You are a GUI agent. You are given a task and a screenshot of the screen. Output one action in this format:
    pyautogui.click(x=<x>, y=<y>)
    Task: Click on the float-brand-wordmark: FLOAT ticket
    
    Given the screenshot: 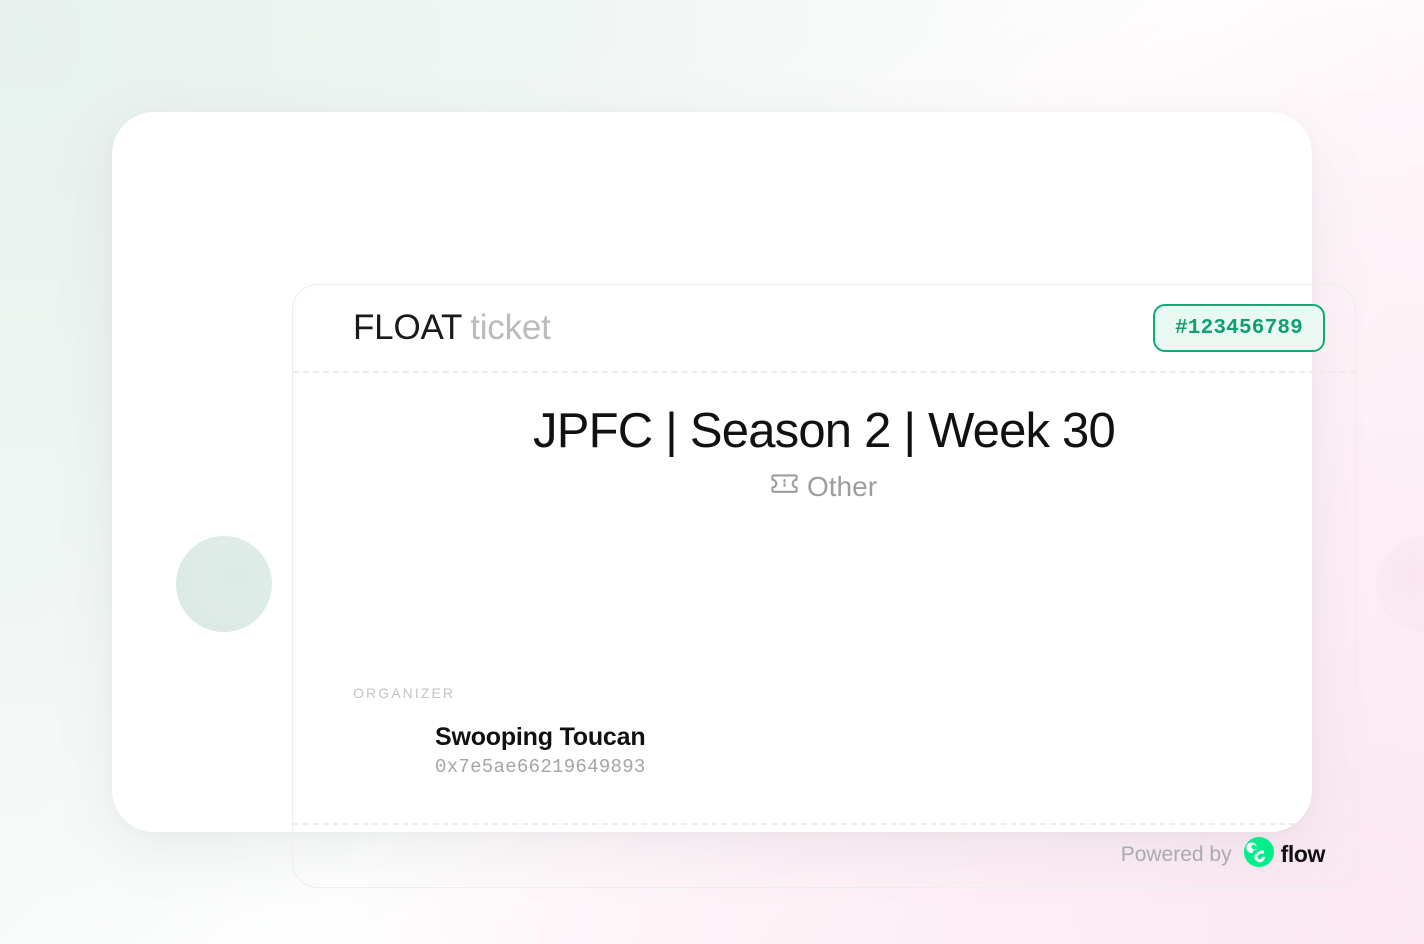 What is the action you would take?
    pyautogui.click(x=452, y=328)
    